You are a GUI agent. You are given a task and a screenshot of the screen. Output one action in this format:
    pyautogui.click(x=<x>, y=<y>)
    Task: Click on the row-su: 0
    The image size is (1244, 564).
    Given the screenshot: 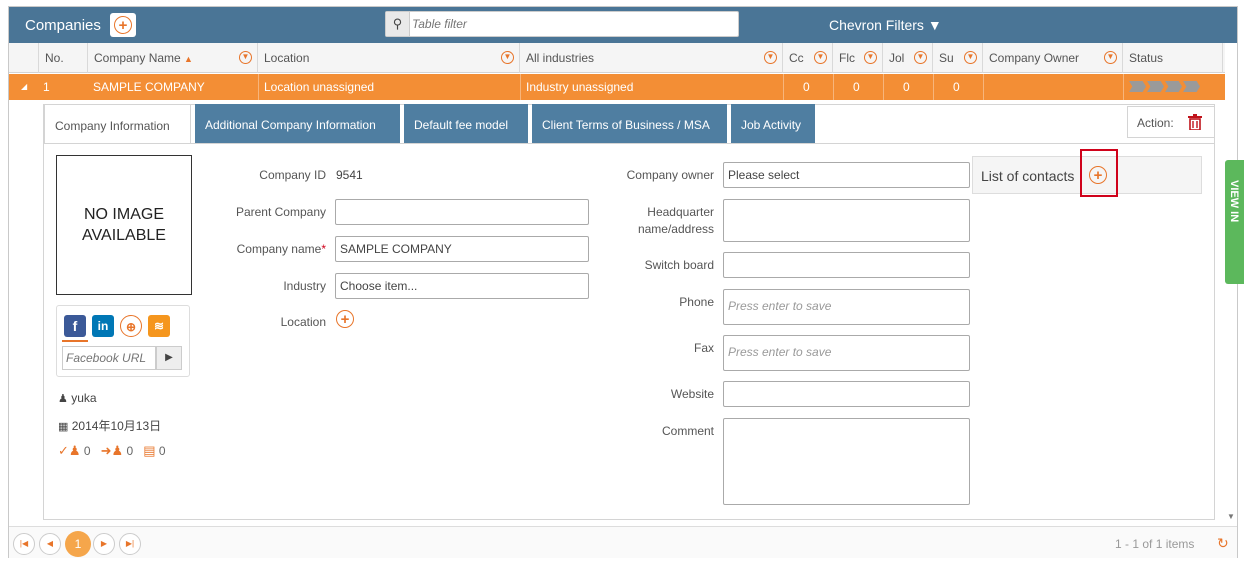 What is the action you would take?
    pyautogui.click(x=956, y=87)
    